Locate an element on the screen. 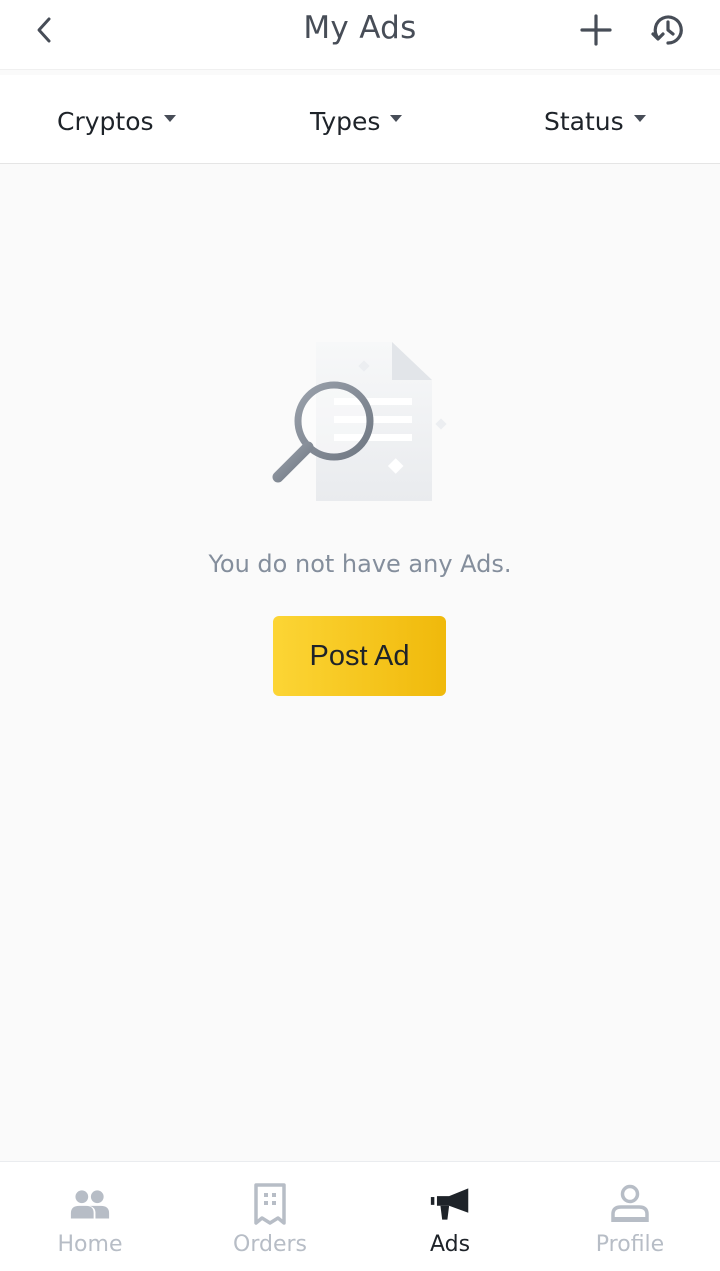  history-icon is located at coordinates (667, 30).